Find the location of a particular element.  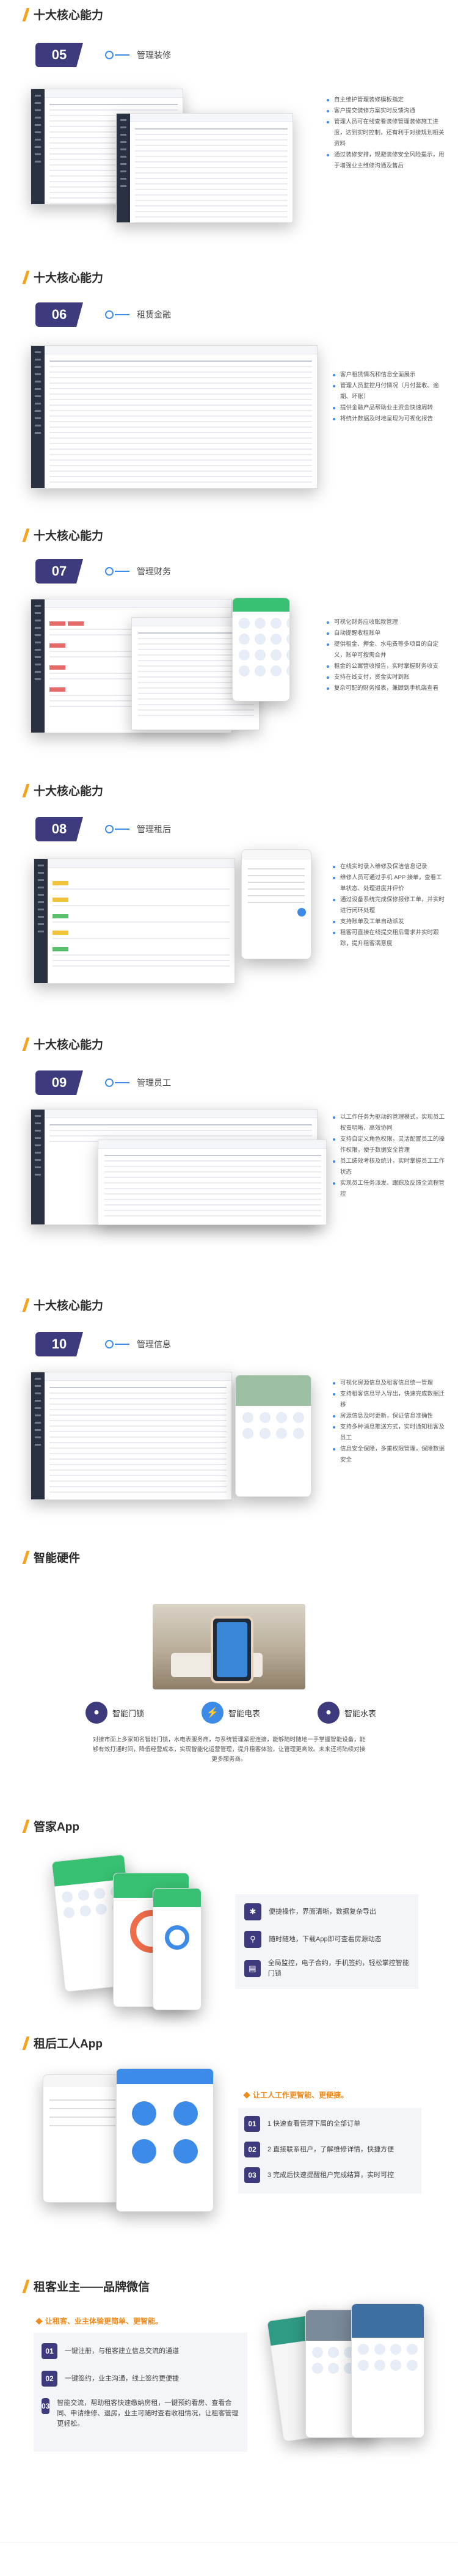

move-icon is located at coordinates (144, 2151).